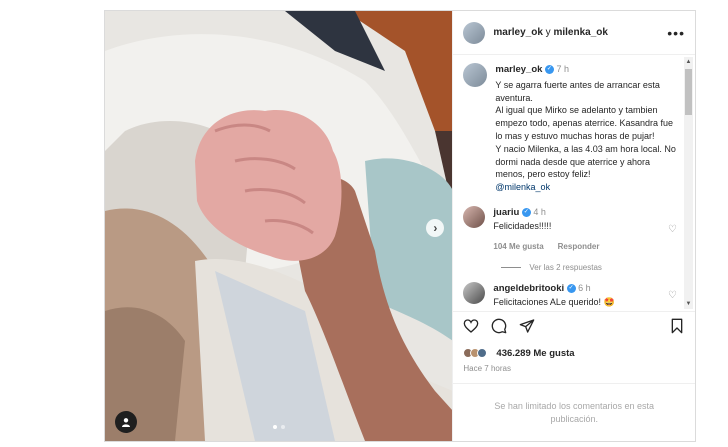 The height and width of the screenshot is (447, 728). Describe the element at coordinates (527, 328) in the screenshot. I see `share-icon` at that location.